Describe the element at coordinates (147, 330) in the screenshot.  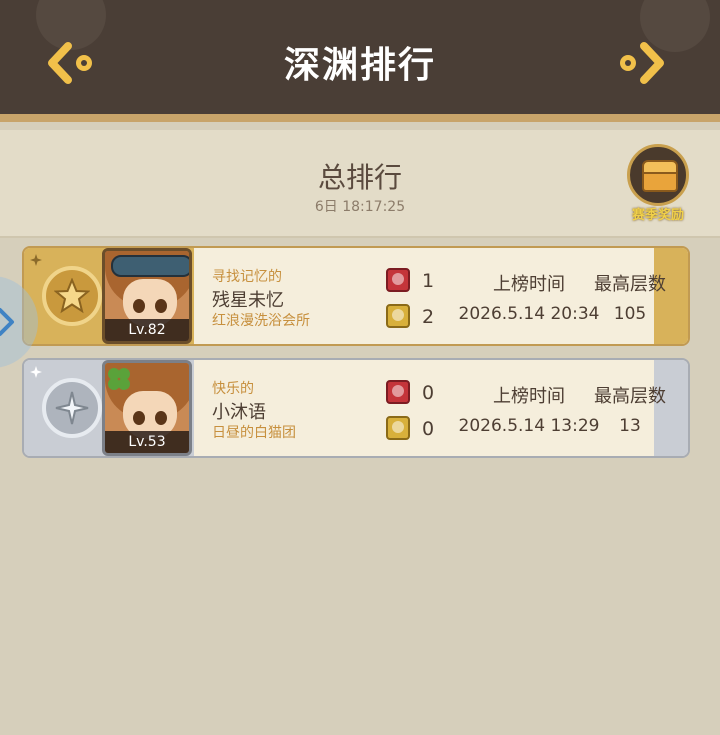
I see `player-level: Lv.82` at that location.